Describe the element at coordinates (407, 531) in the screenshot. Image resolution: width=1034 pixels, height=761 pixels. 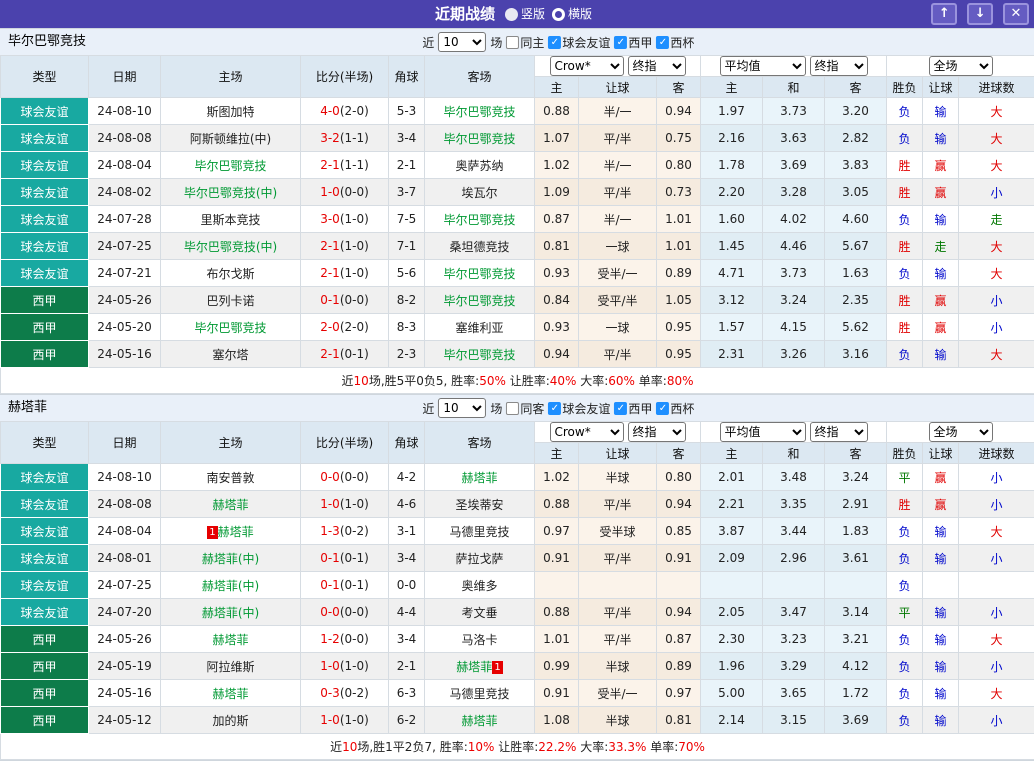
I see `corner-cell: 3-1` at that location.